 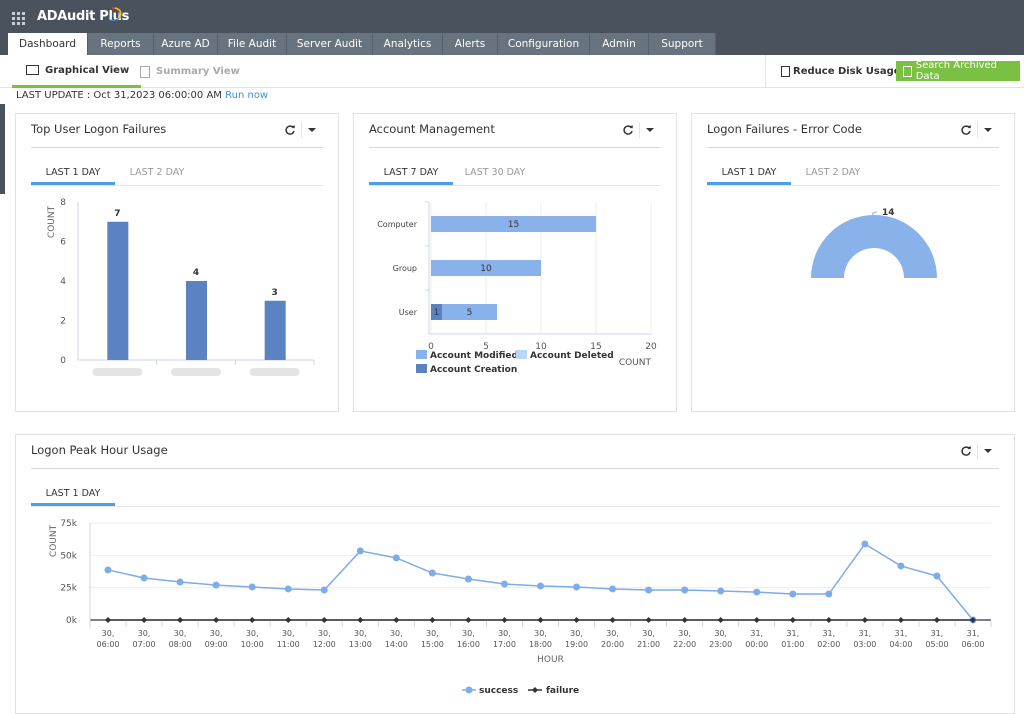 What do you see at coordinates (177, 147) in the screenshot?
I see `title-divider` at bounding box center [177, 147].